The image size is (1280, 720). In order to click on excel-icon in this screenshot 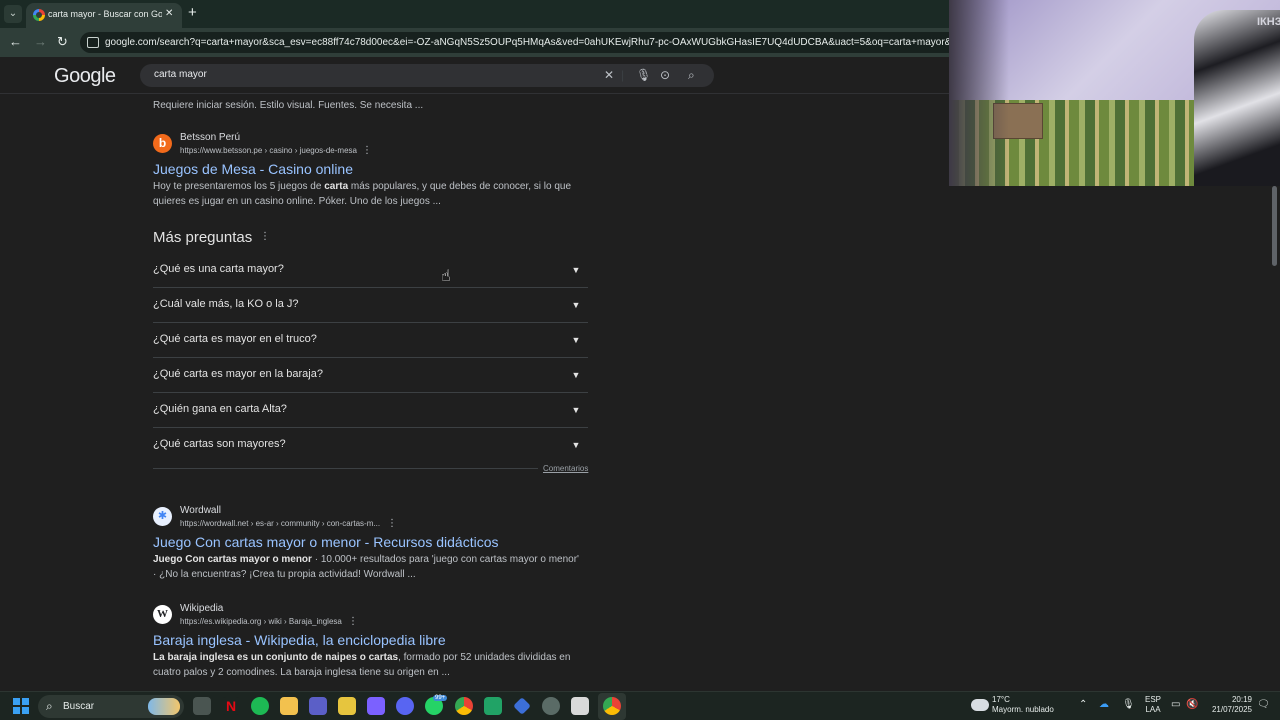, I will do `click(493, 706)`.